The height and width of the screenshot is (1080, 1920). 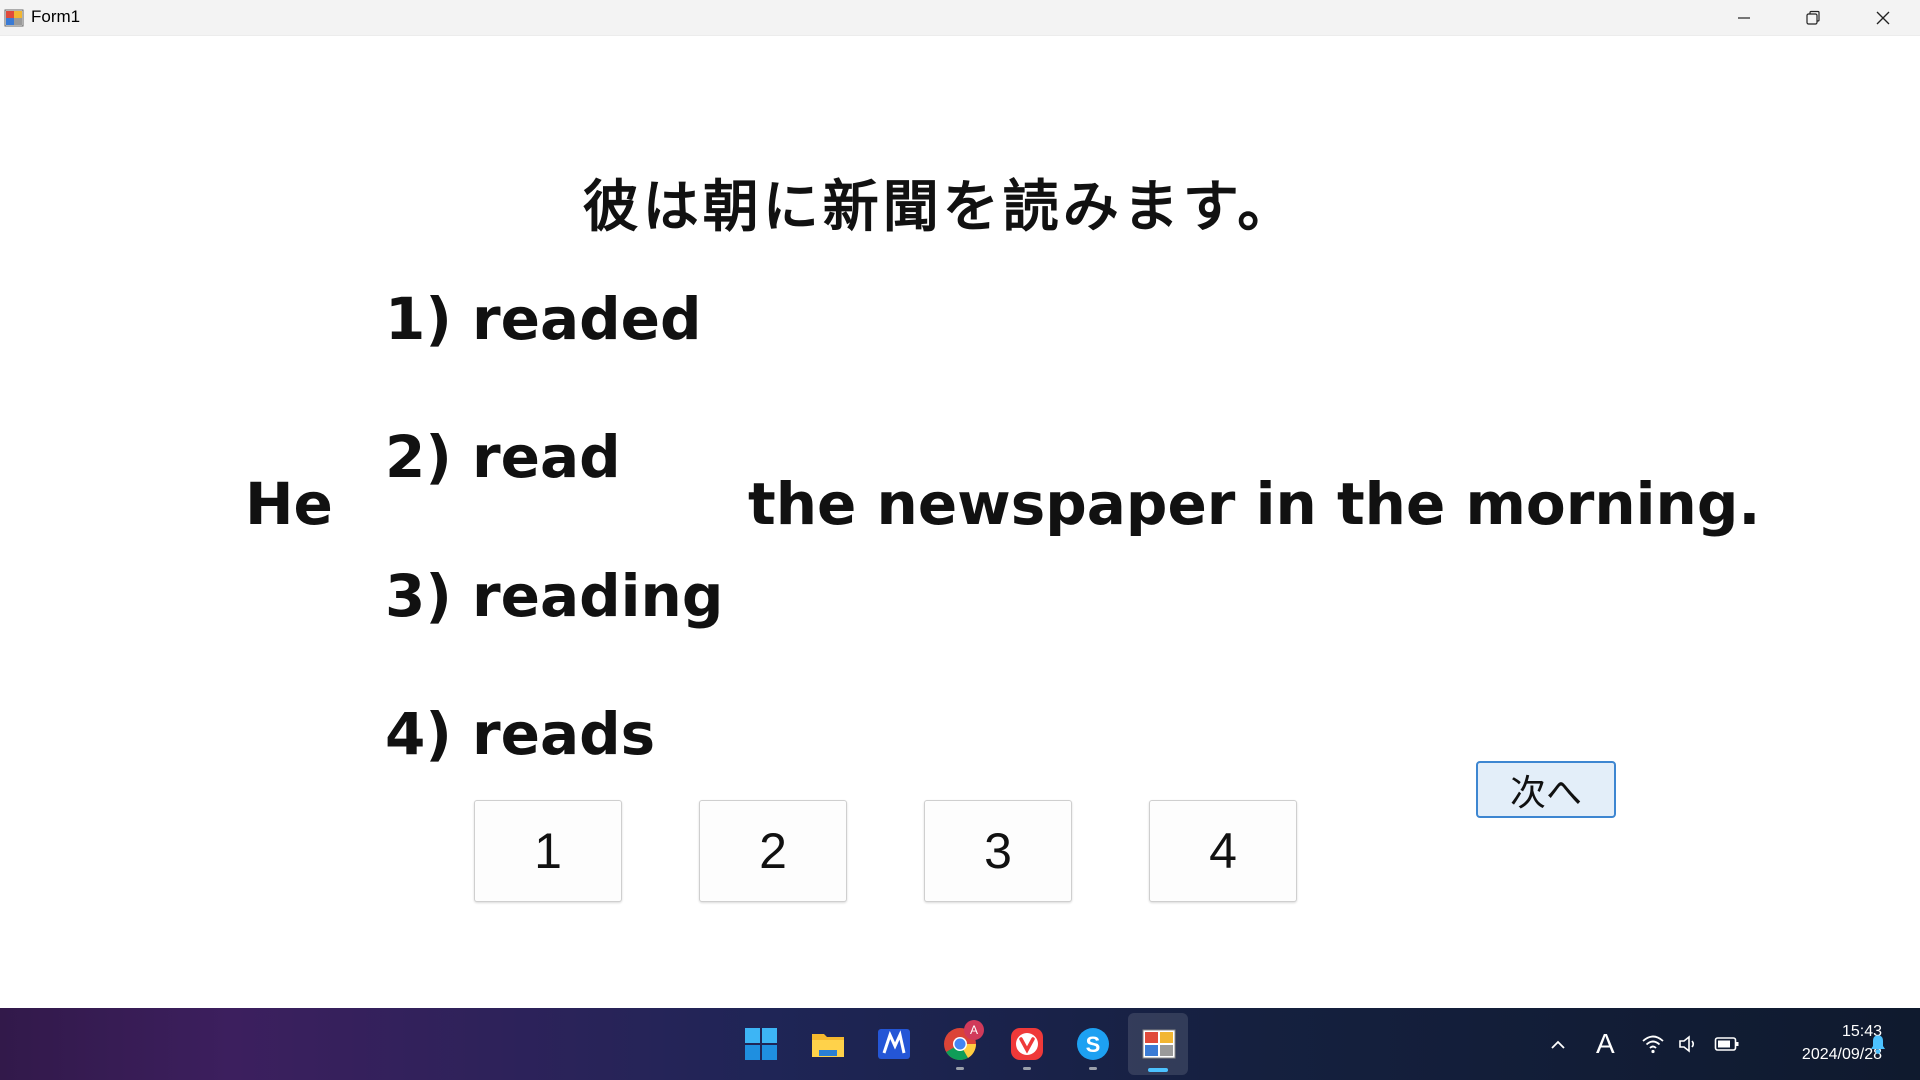 What do you see at coordinates (998, 851) in the screenshot?
I see `answer-button-3: 3` at bounding box center [998, 851].